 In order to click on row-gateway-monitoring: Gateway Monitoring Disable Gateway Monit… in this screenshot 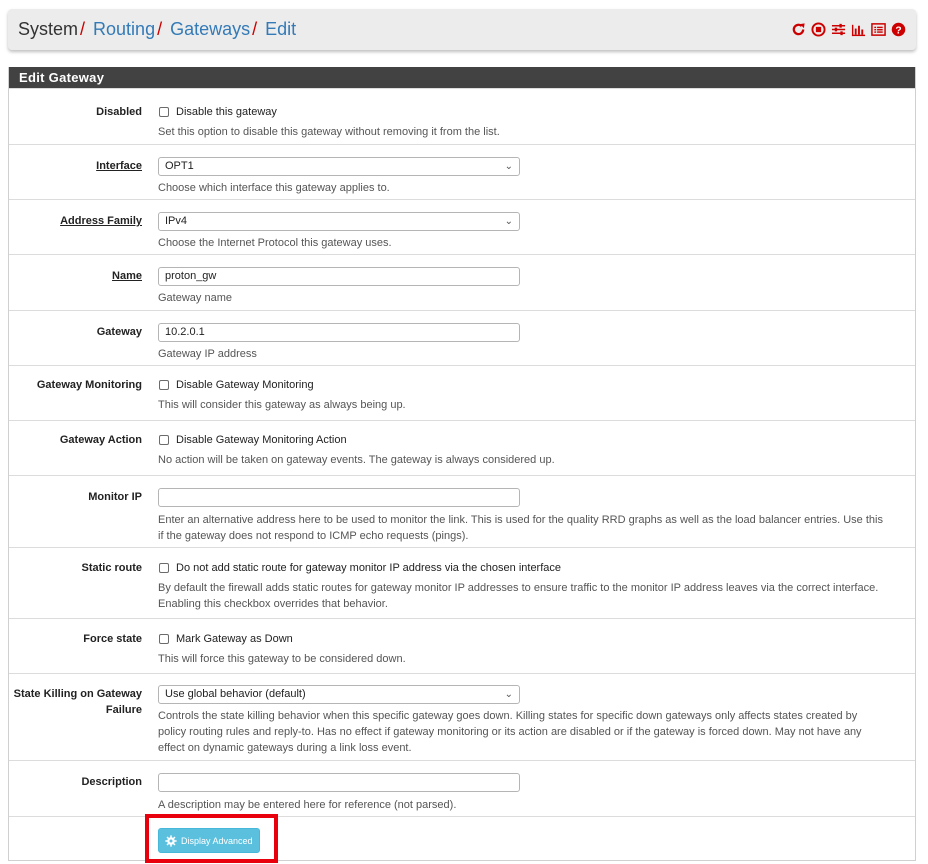, I will do `click(462, 392)`.